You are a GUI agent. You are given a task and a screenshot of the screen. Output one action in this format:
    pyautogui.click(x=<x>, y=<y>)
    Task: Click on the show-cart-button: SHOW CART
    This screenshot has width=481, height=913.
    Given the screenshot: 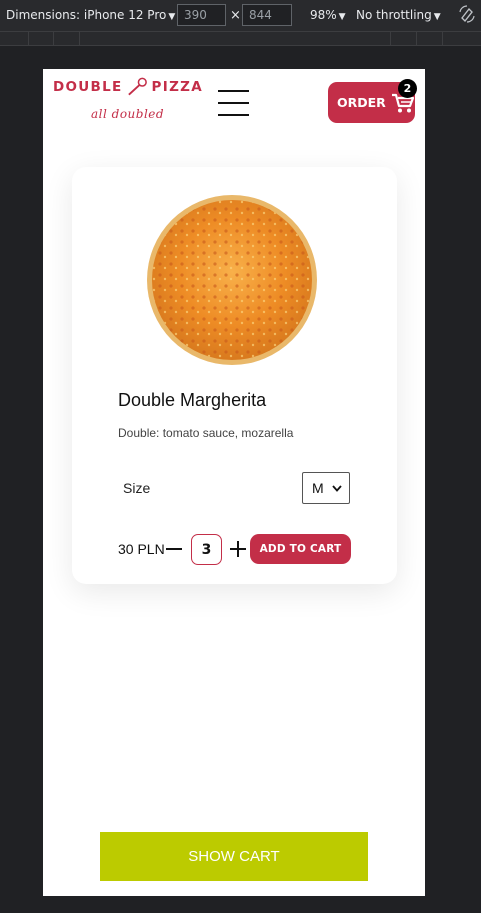 What is the action you would take?
    pyautogui.click(x=234, y=856)
    